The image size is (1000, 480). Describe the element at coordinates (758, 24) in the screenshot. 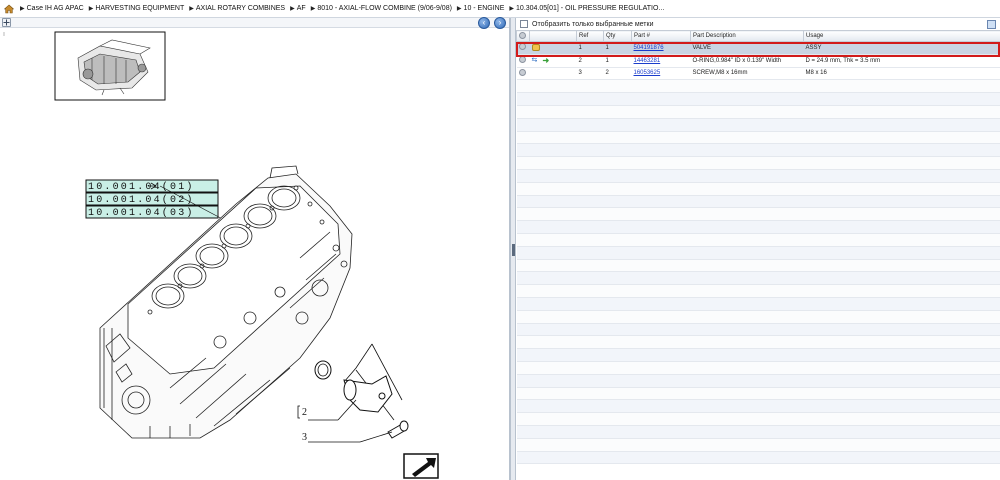

I see `filter-bar: Отобразить только выбранные метки` at that location.